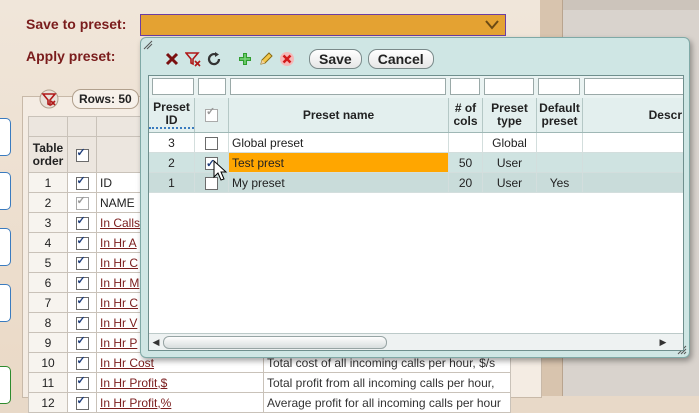 Image resolution: width=699 pixels, height=413 pixels. What do you see at coordinates (492, 25) in the screenshot?
I see `chevron-down-icon` at bounding box center [492, 25].